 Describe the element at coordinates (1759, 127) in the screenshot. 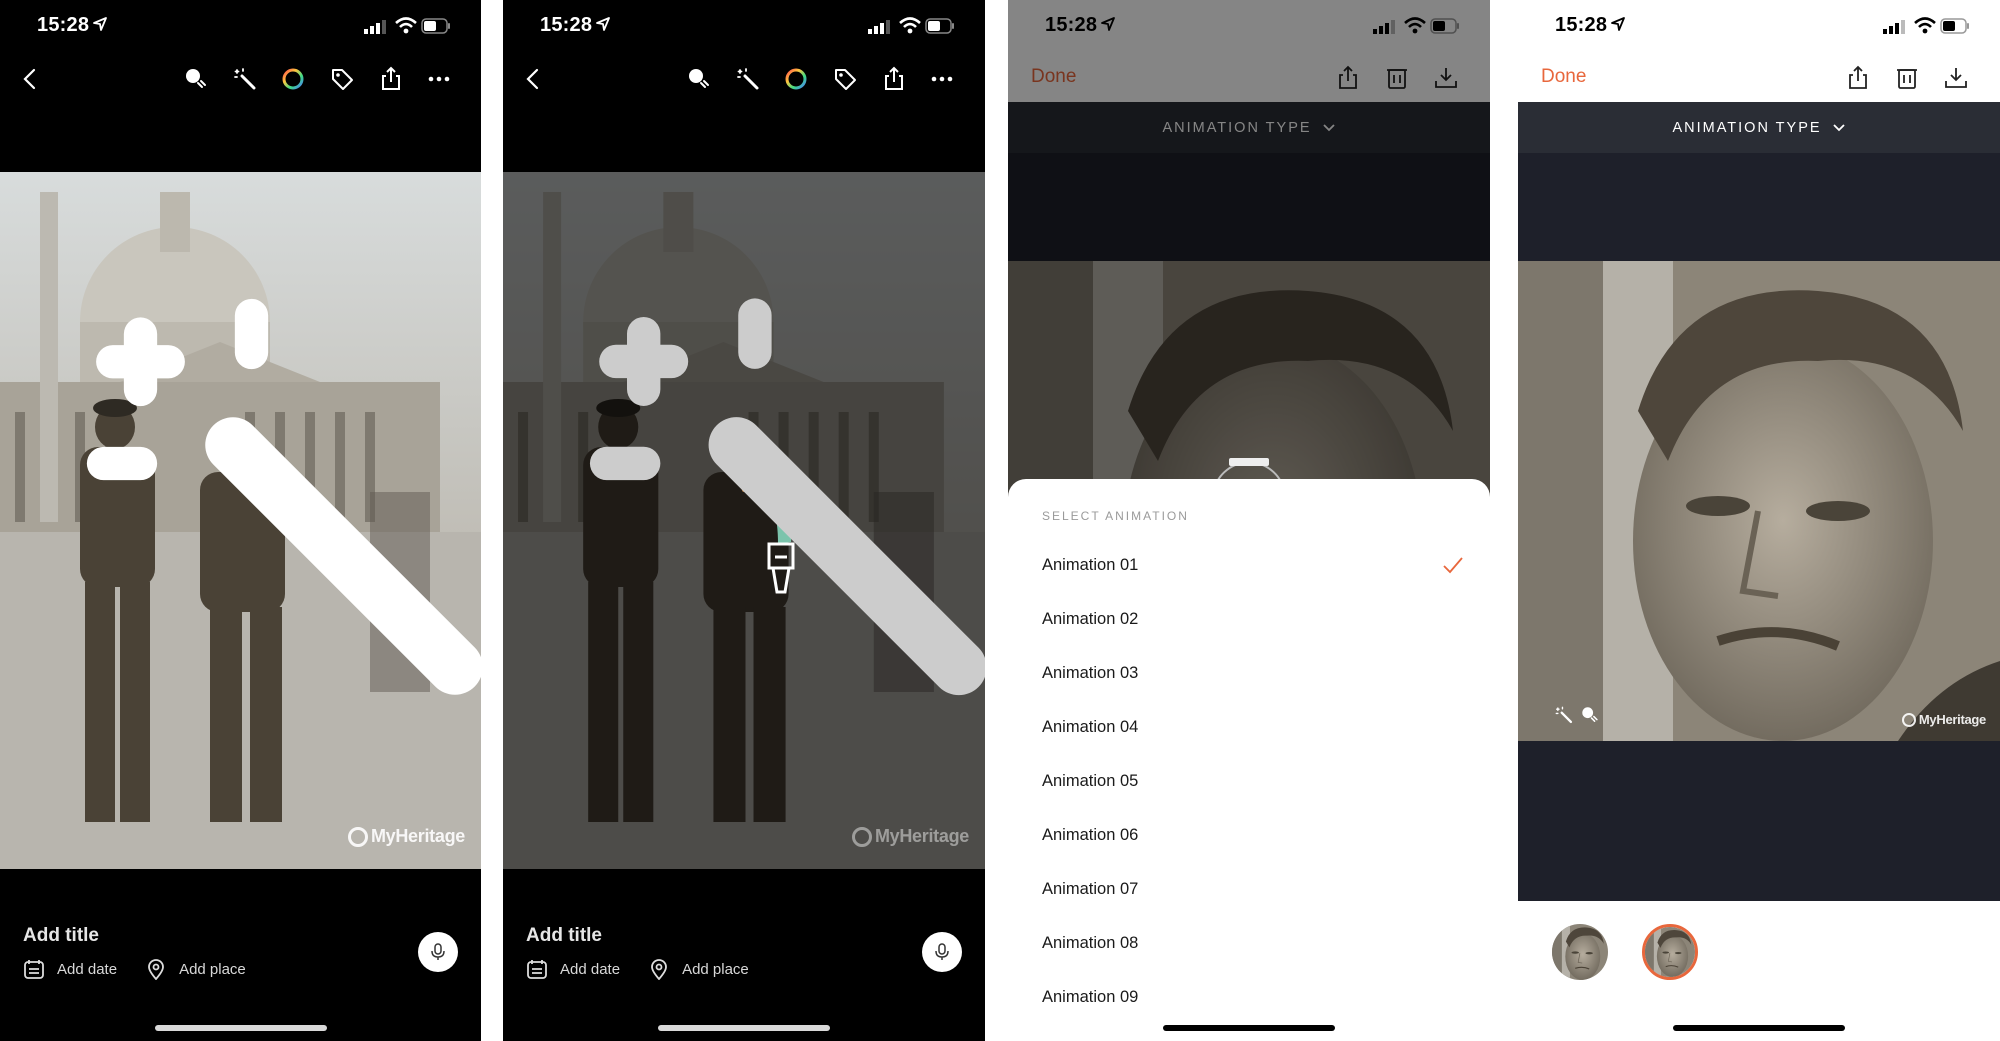

I see `animation-type-dropdown: ANIMATION TYPE` at that location.